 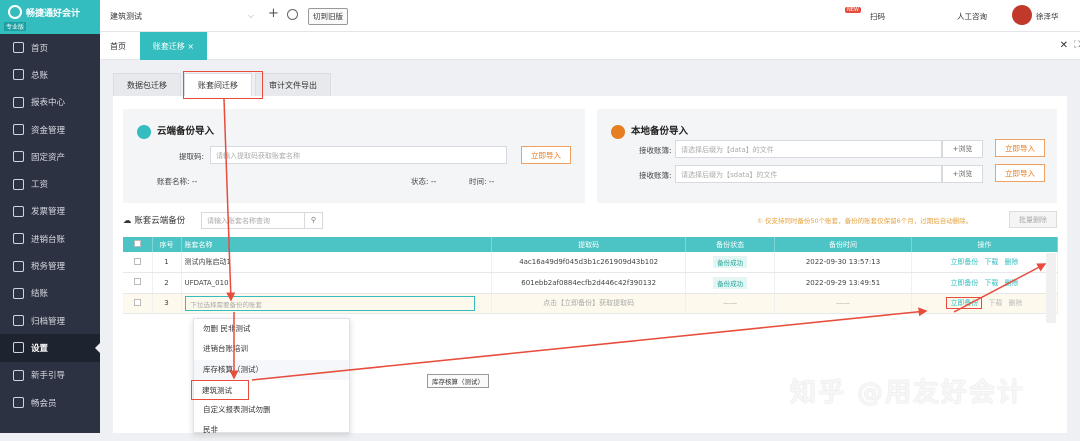 I want to click on arrow-to-select, so click(x=229, y=200).